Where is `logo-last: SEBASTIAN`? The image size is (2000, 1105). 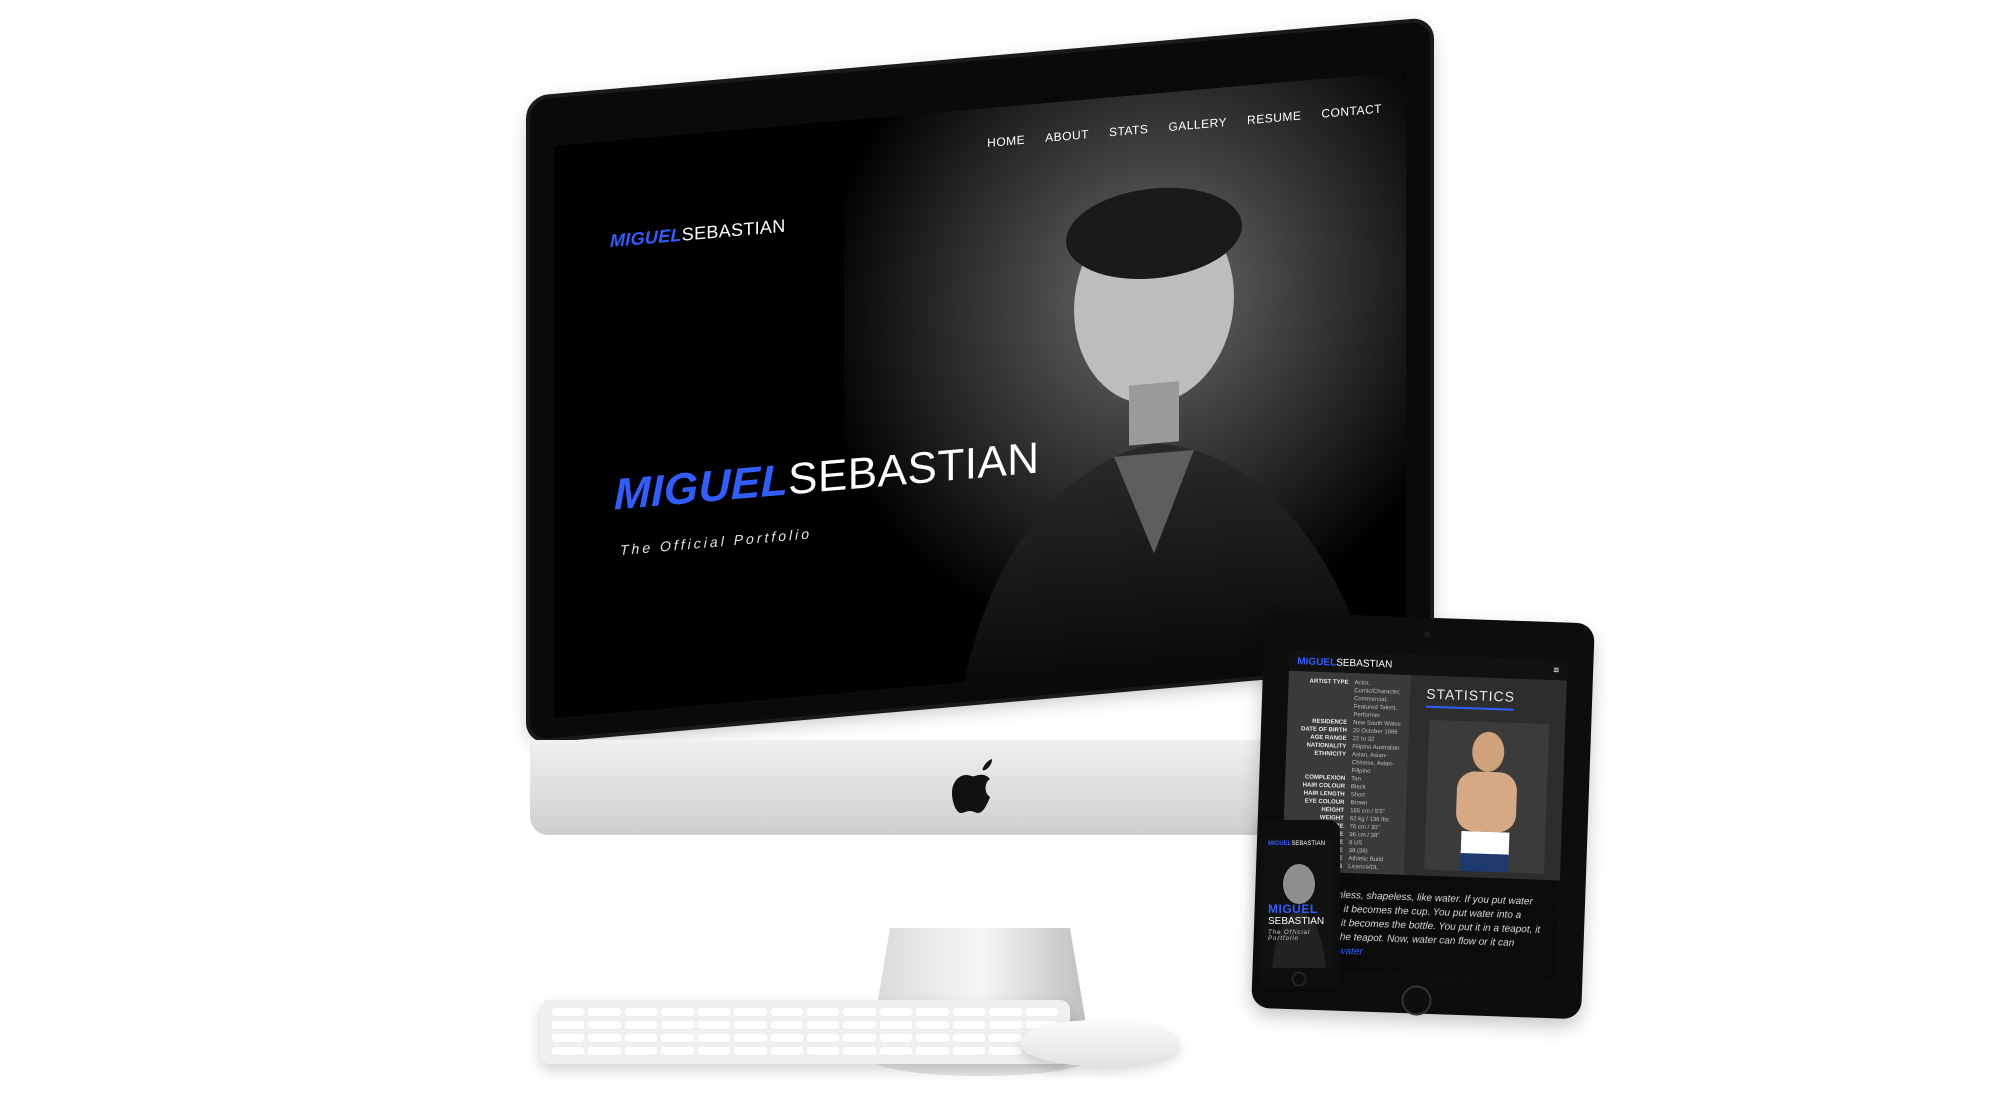
logo-last: SEBASTIAN is located at coordinates (733, 230).